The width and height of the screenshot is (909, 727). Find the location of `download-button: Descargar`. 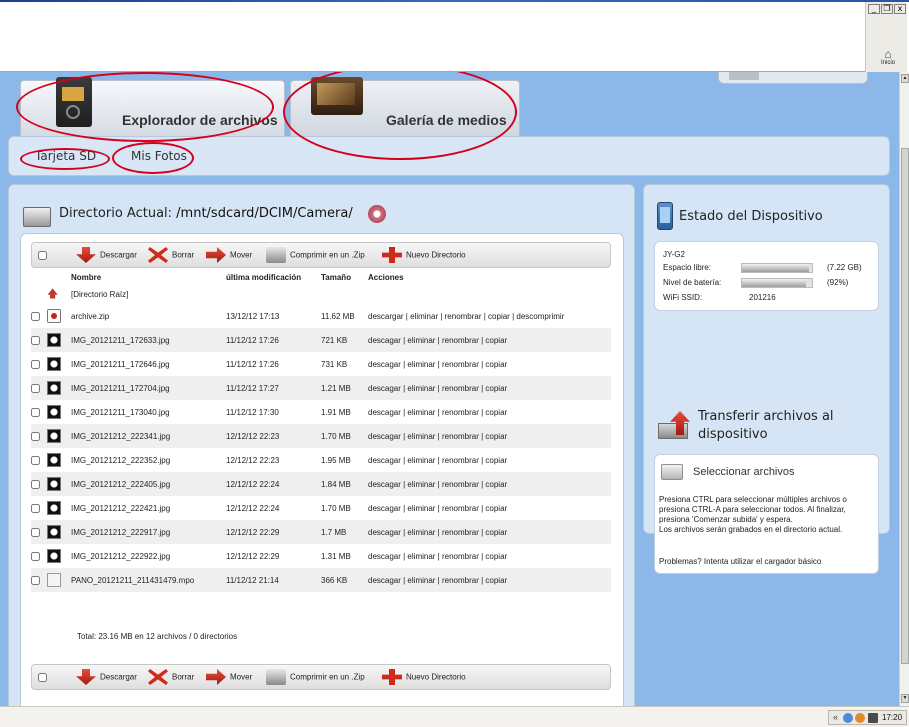

download-button: Descargar is located at coordinates (106, 256).